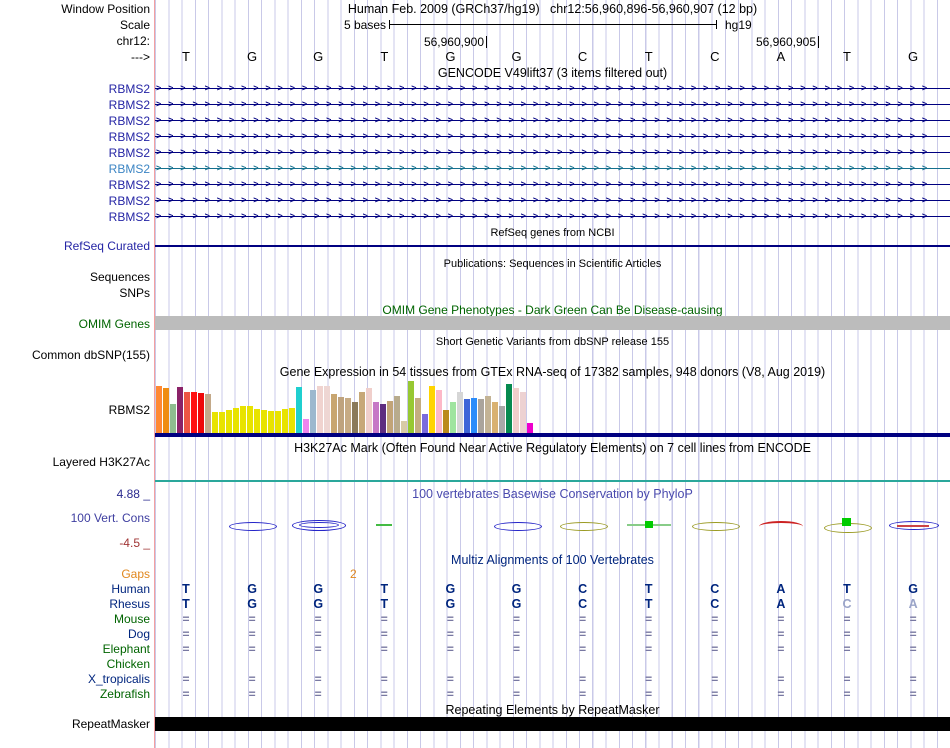  I want to click on vert-cons-label: 100 Vert. Cons, so click(110, 518).